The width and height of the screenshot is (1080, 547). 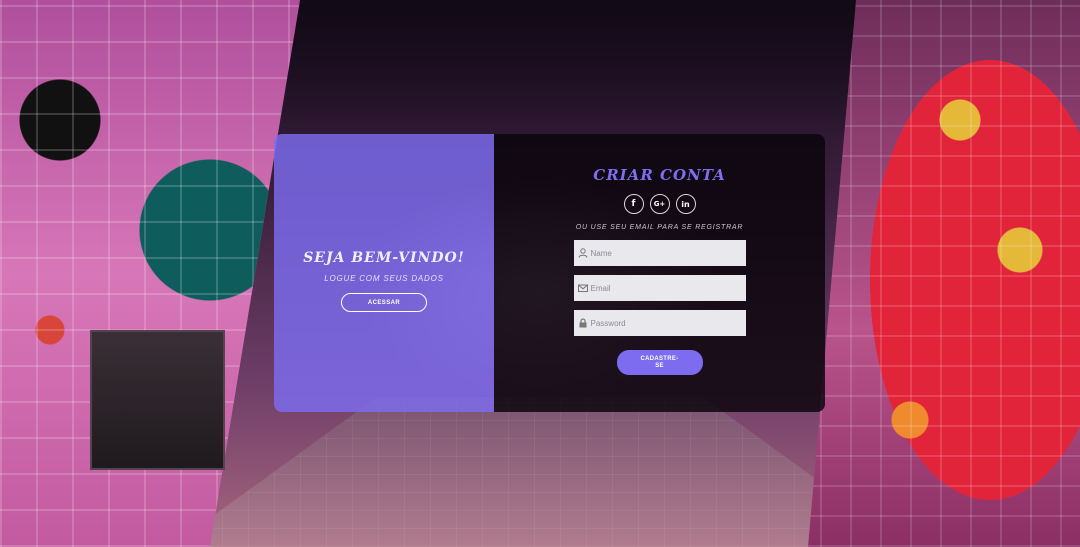 I want to click on password-field, so click(x=659, y=323).